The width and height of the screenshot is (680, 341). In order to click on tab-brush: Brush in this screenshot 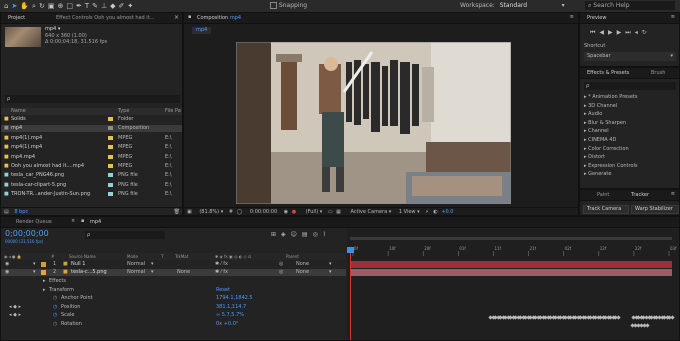, I will do `click(658, 73)`.